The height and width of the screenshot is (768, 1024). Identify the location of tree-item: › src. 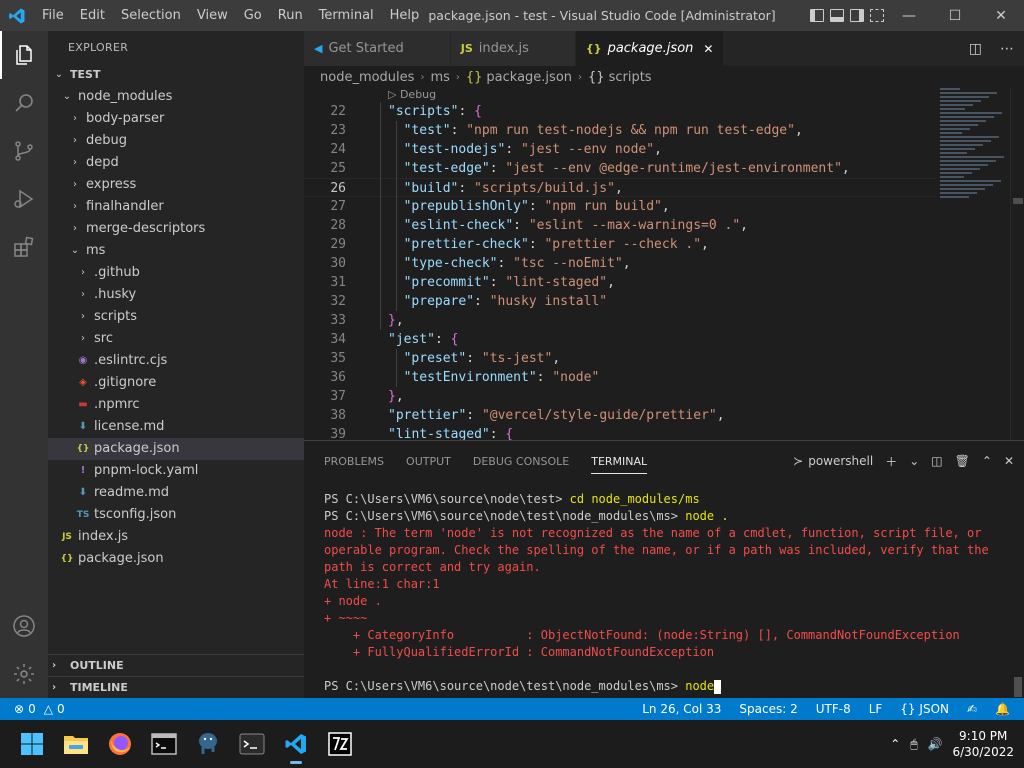
(176, 339).